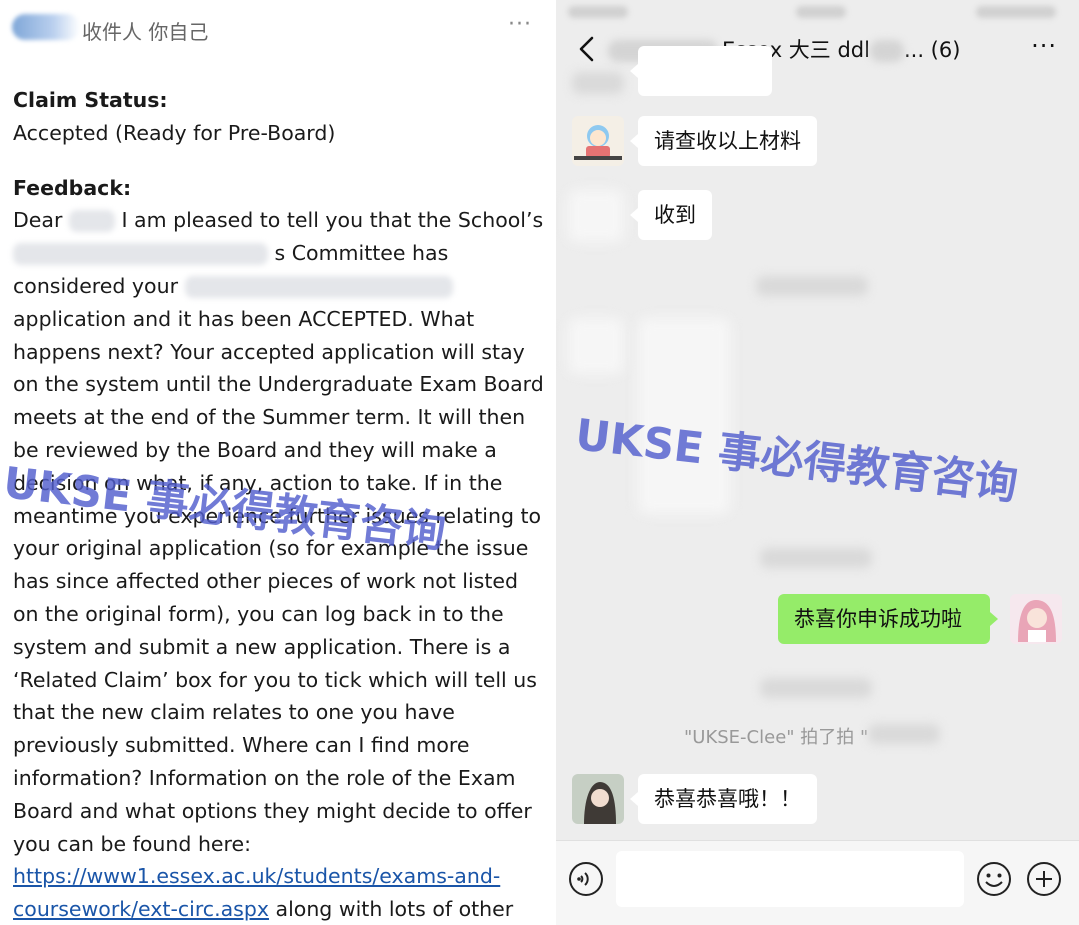 This screenshot has height=925, width=1079. Describe the element at coordinates (46, 27) in the screenshot. I see `sender-avatar` at that location.